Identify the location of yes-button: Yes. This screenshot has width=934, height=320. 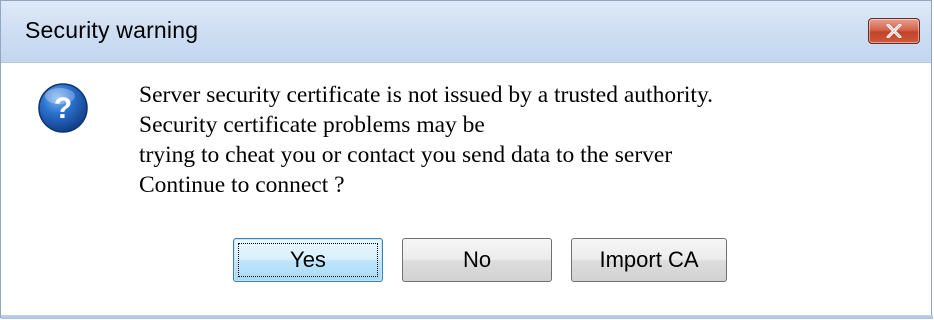
(308, 260).